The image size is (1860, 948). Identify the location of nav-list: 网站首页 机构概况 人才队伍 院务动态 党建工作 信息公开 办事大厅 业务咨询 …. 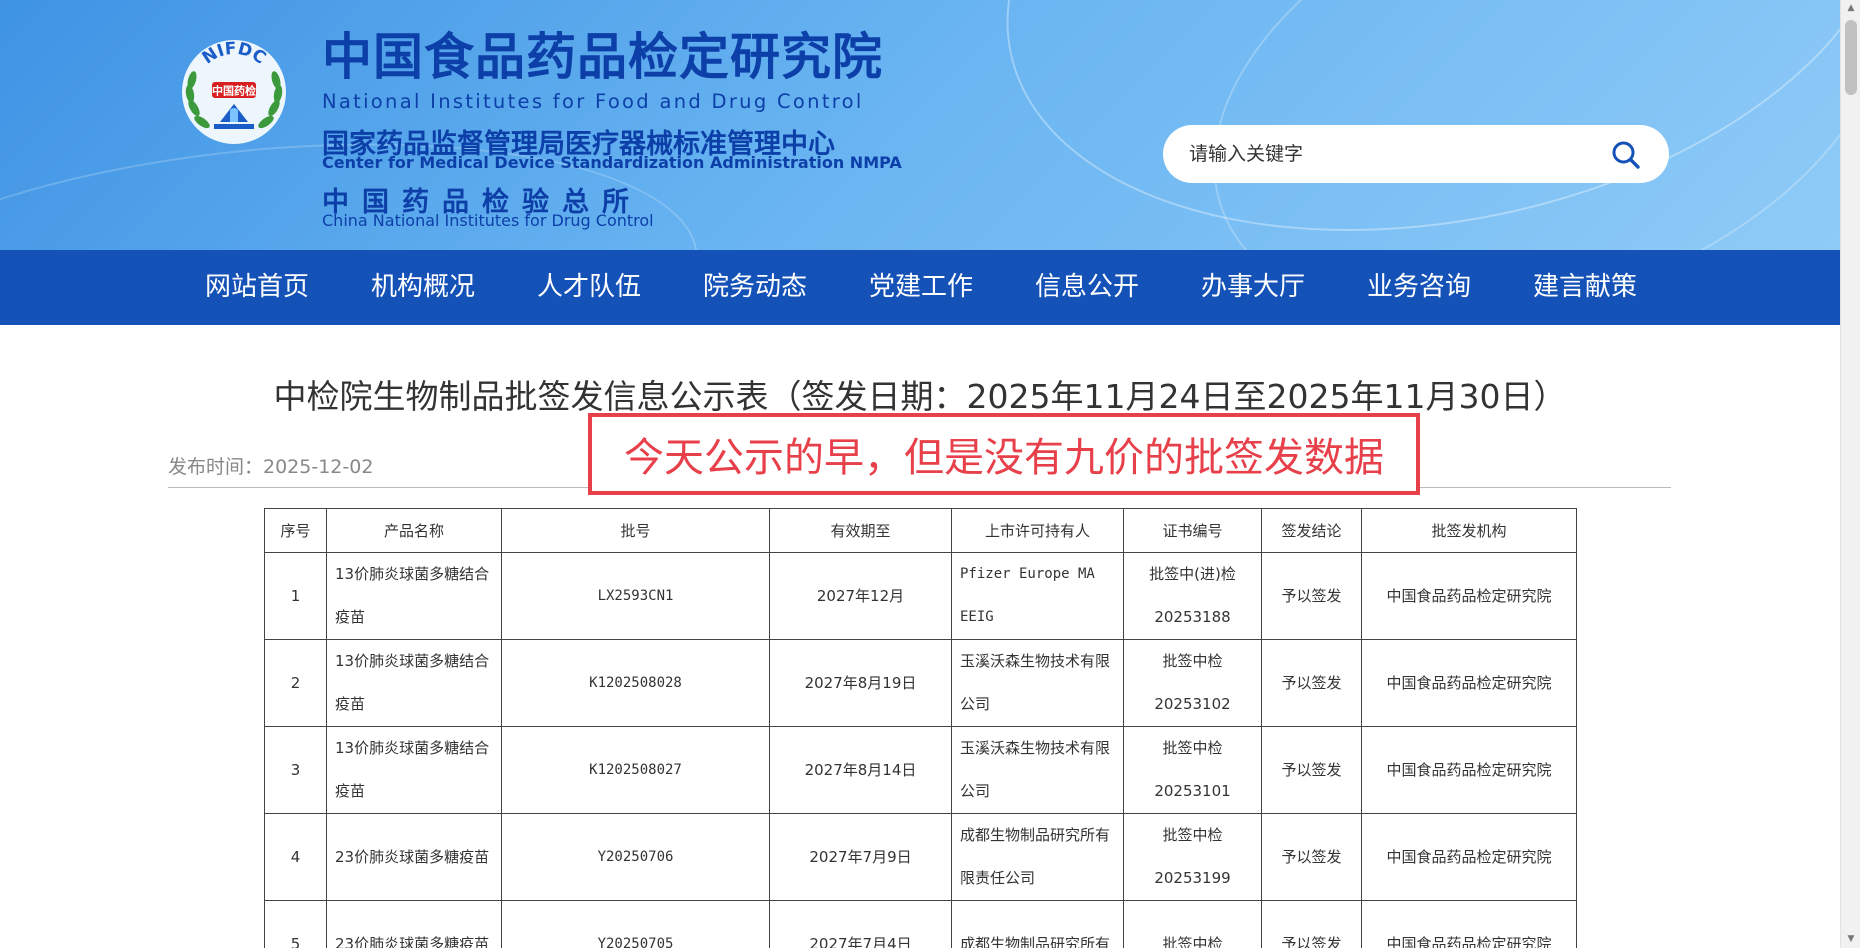
(952, 287).